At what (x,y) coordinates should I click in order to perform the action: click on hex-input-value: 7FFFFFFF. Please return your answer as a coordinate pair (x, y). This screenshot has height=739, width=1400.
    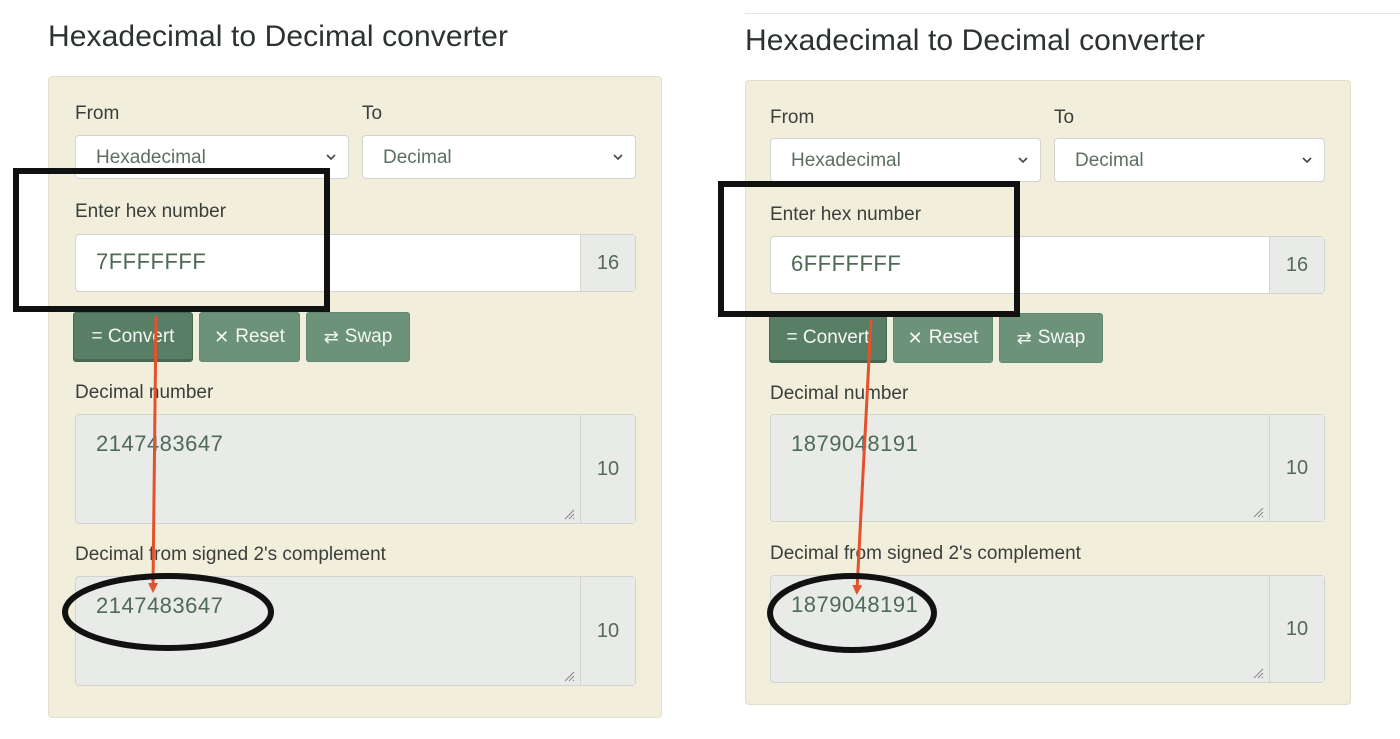
    Looking at the image, I should click on (151, 261).